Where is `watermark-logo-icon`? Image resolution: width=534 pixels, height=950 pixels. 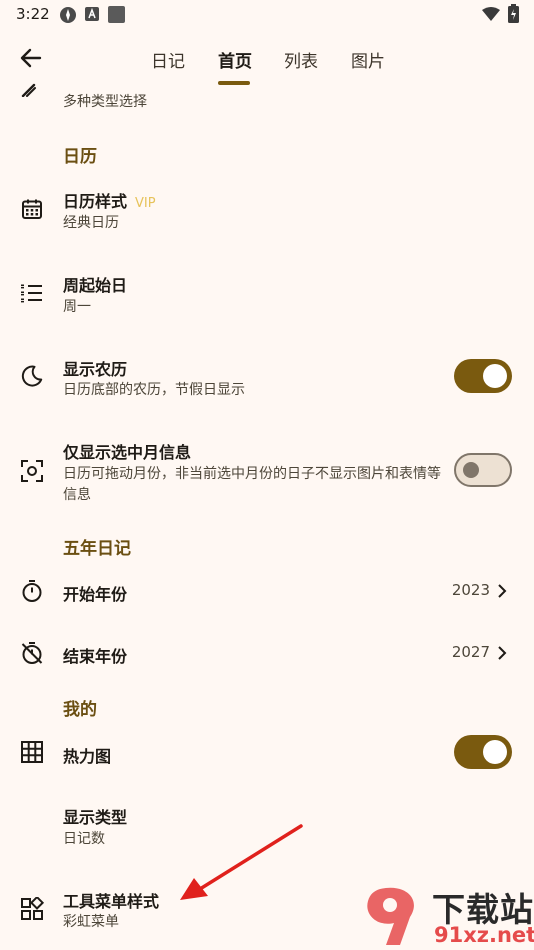 watermark-logo-icon is located at coordinates (390, 916).